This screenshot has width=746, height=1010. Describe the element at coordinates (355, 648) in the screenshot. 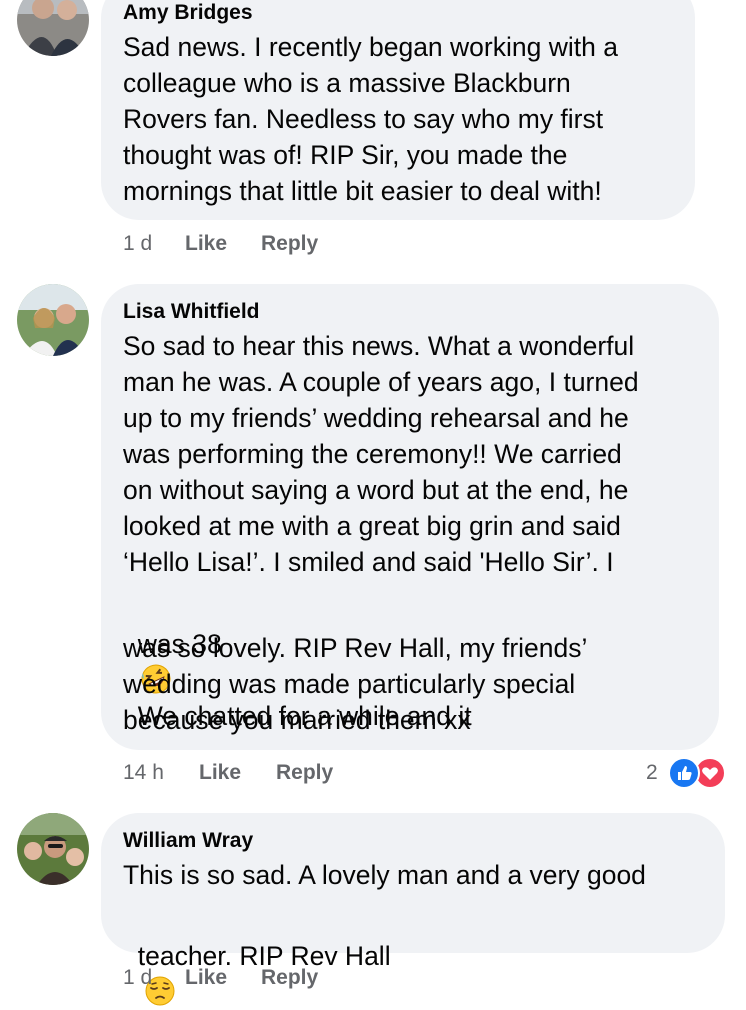

I see `comment-text-line: was so lovely. RIP Rev Hall, my friends’` at that location.